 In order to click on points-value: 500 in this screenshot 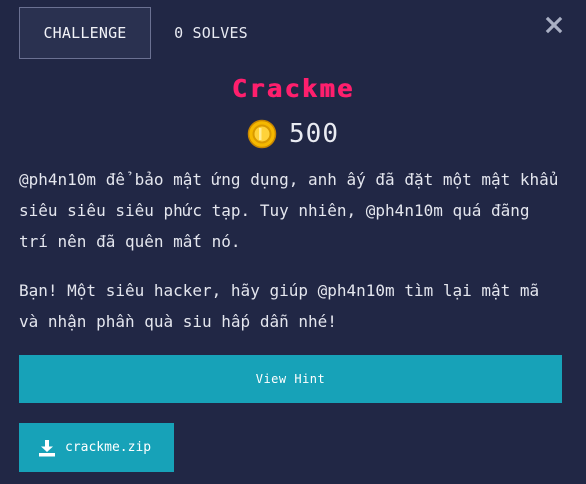, I will do `click(314, 134)`.